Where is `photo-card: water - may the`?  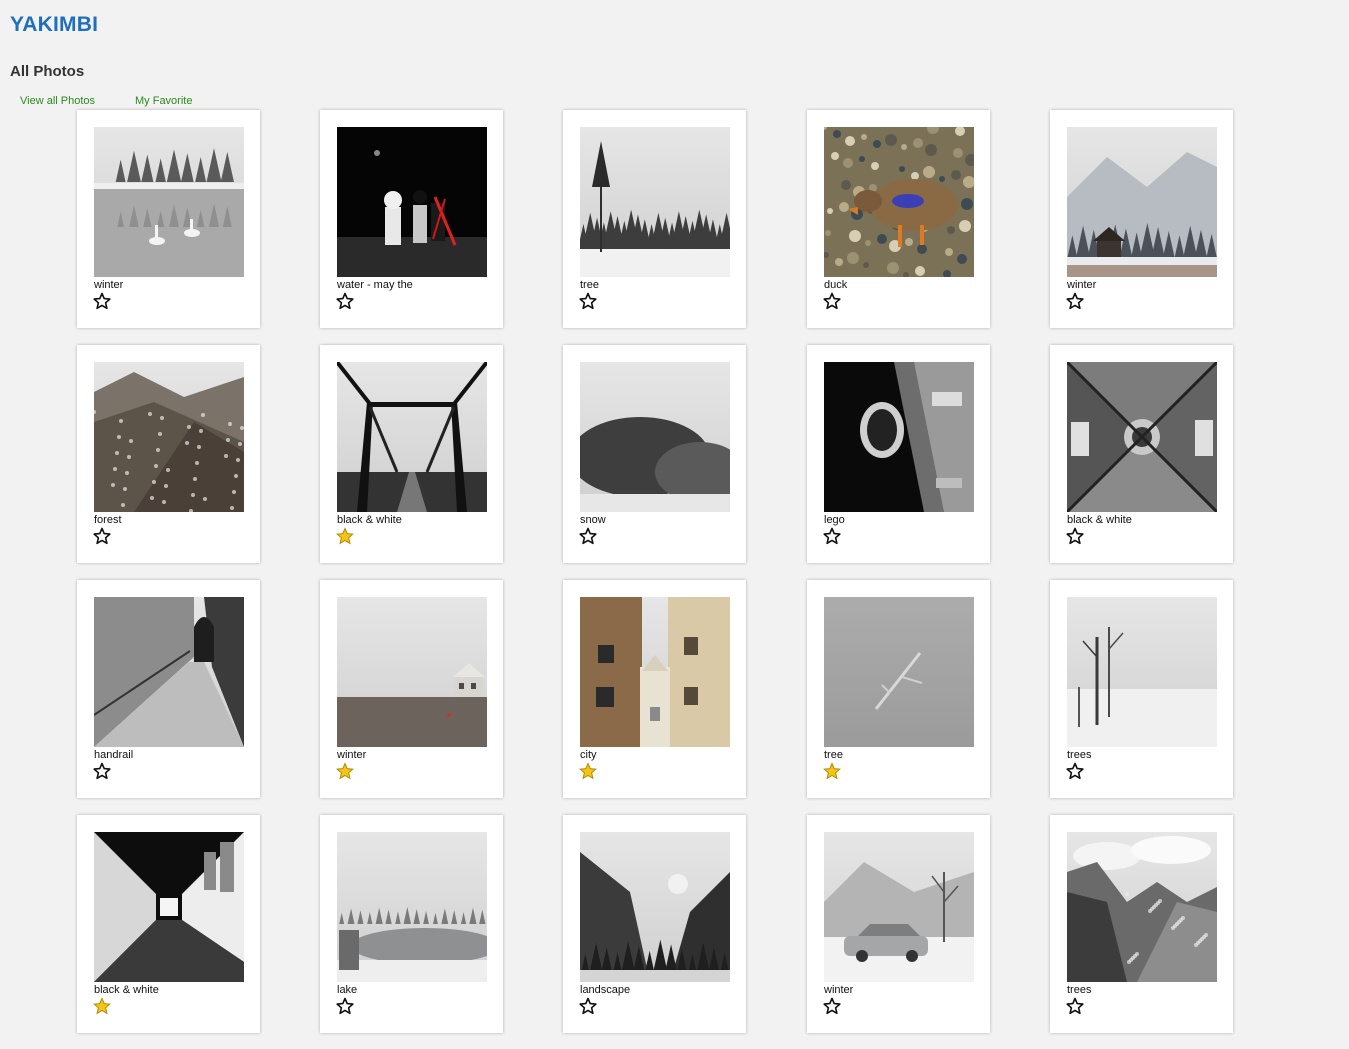 photo-card: water - may the is located at coordinates (411, 219).